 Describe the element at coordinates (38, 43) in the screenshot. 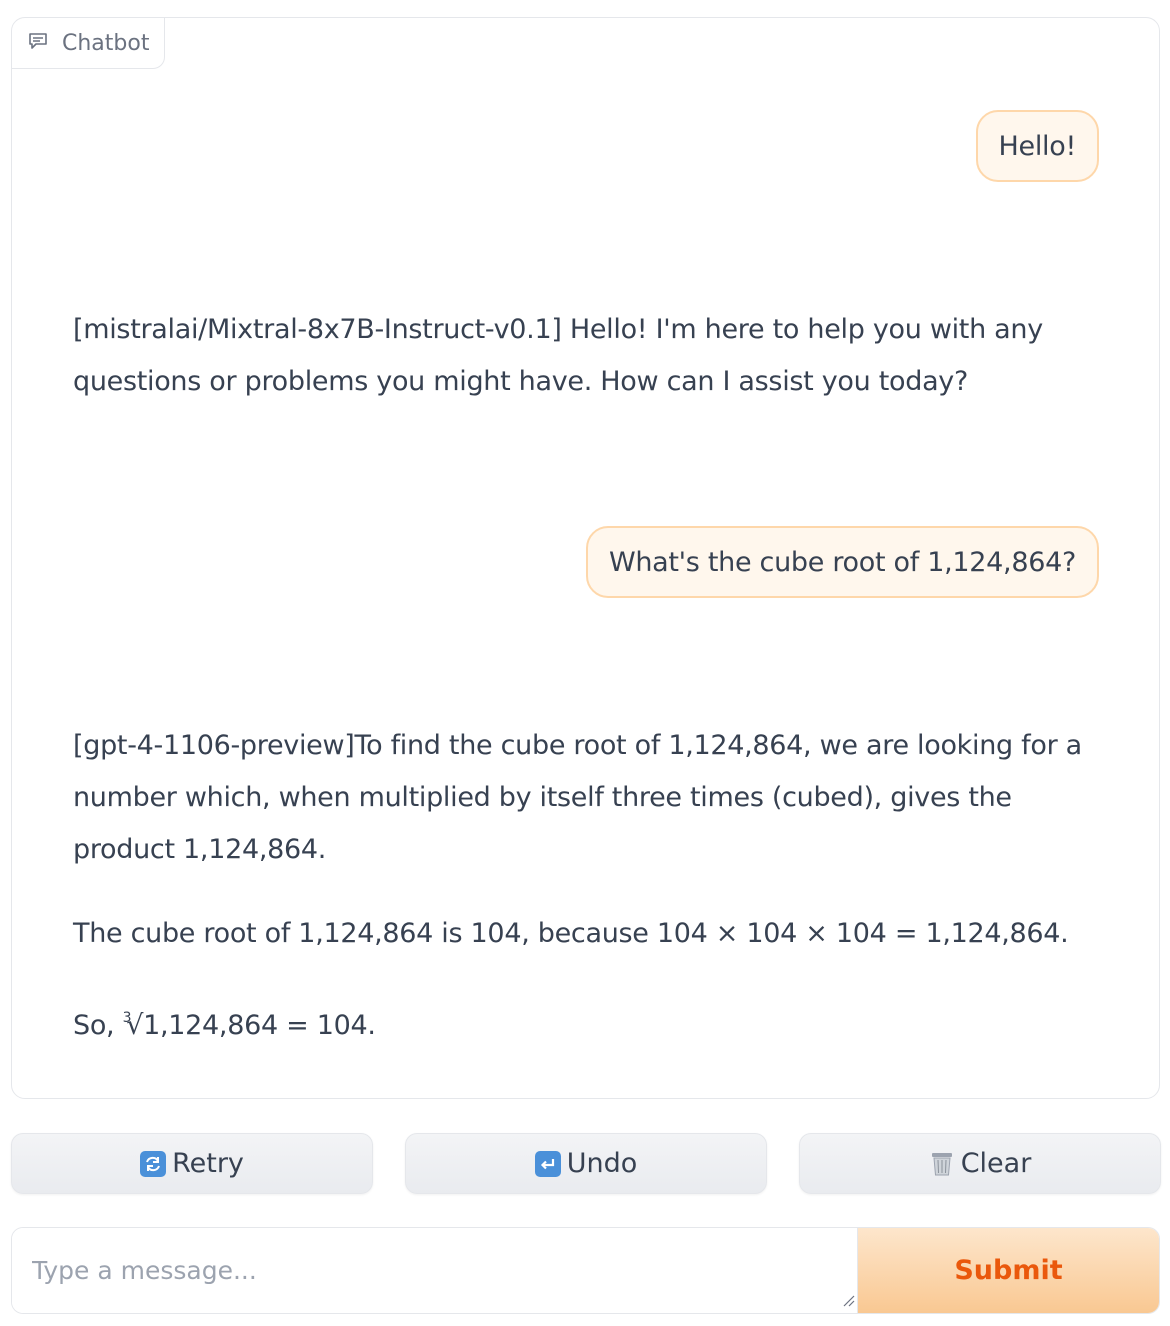

I see `chat-bubble-icon` at that location.